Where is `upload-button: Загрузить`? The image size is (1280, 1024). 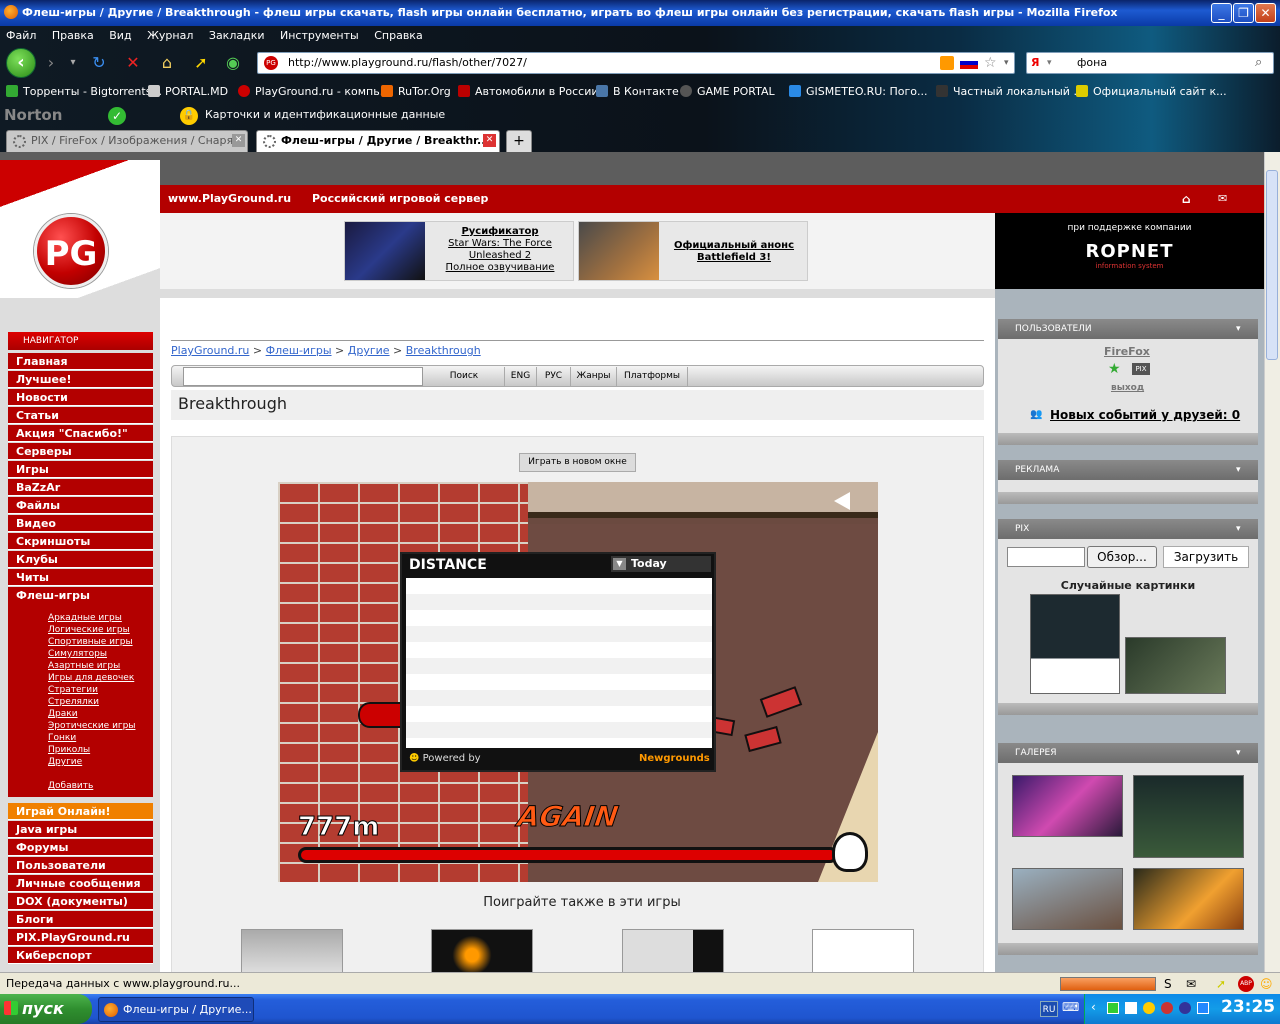
upload-button: Загрузить is located at coordinates (1206, 557).